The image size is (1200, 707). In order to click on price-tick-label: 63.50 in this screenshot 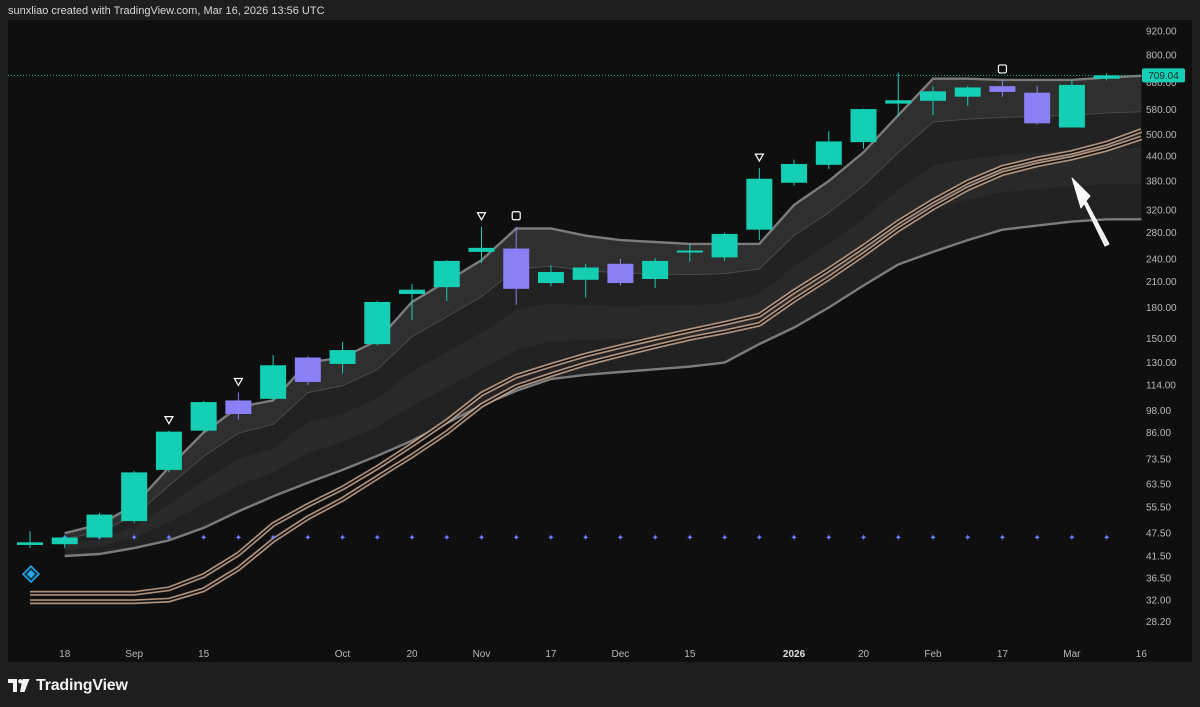, I will do `click(1158, 484)`.